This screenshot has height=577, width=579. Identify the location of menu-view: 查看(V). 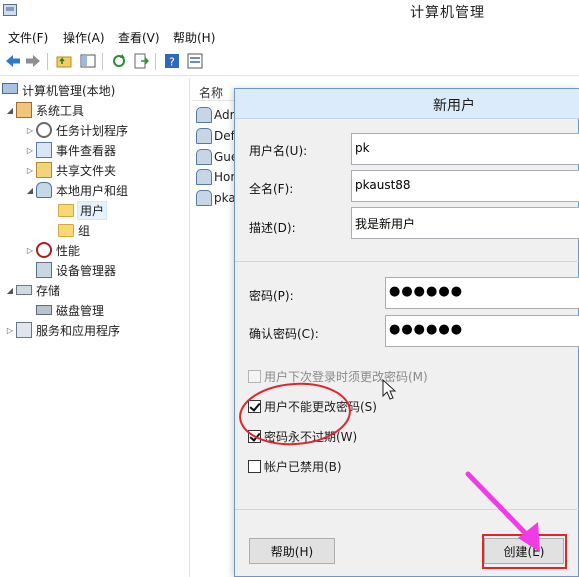
(139, 37).